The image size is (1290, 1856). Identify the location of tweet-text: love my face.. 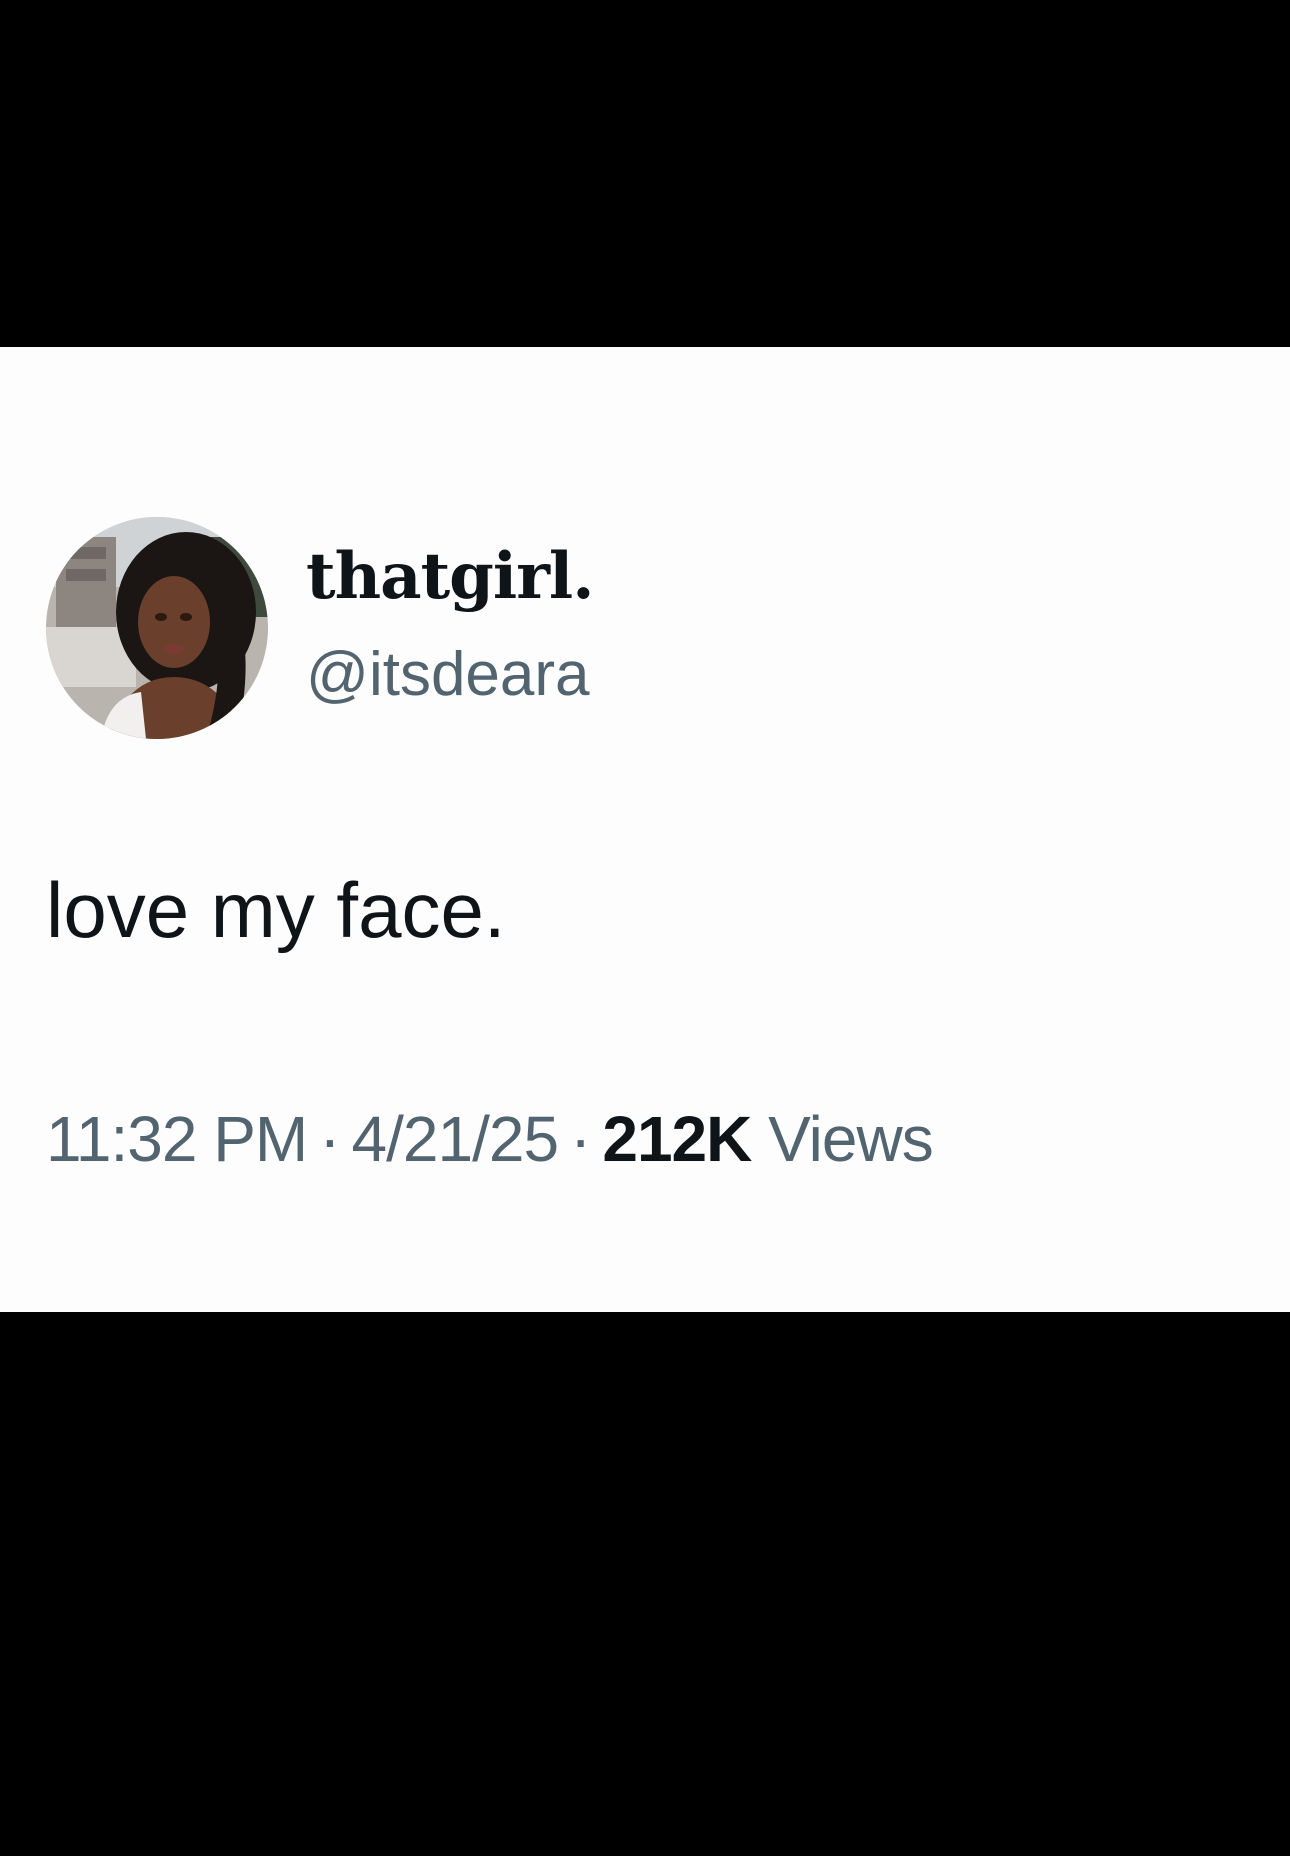
(276, 910).